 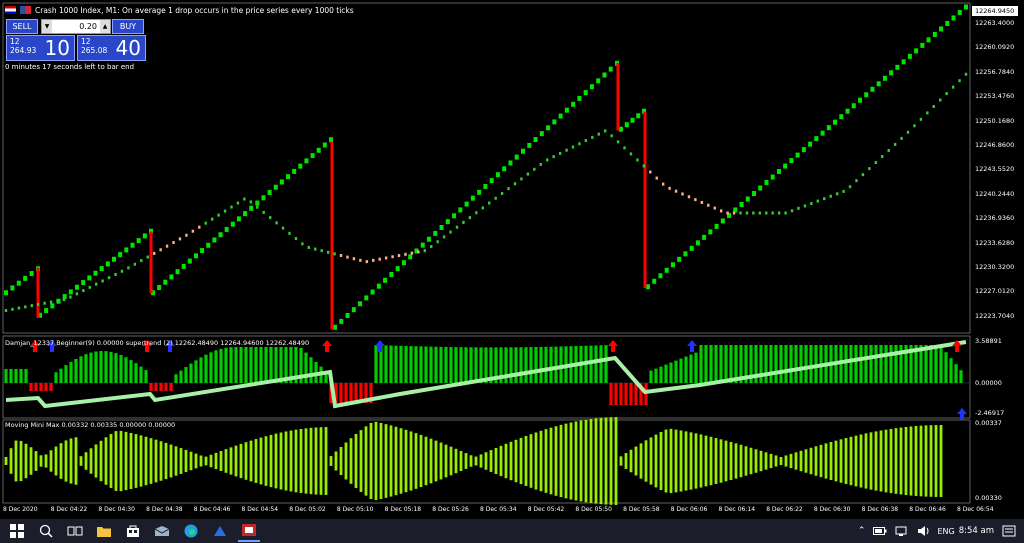 I want to click on price-axis-label: 12246.8600, so click(x=995, y=145).